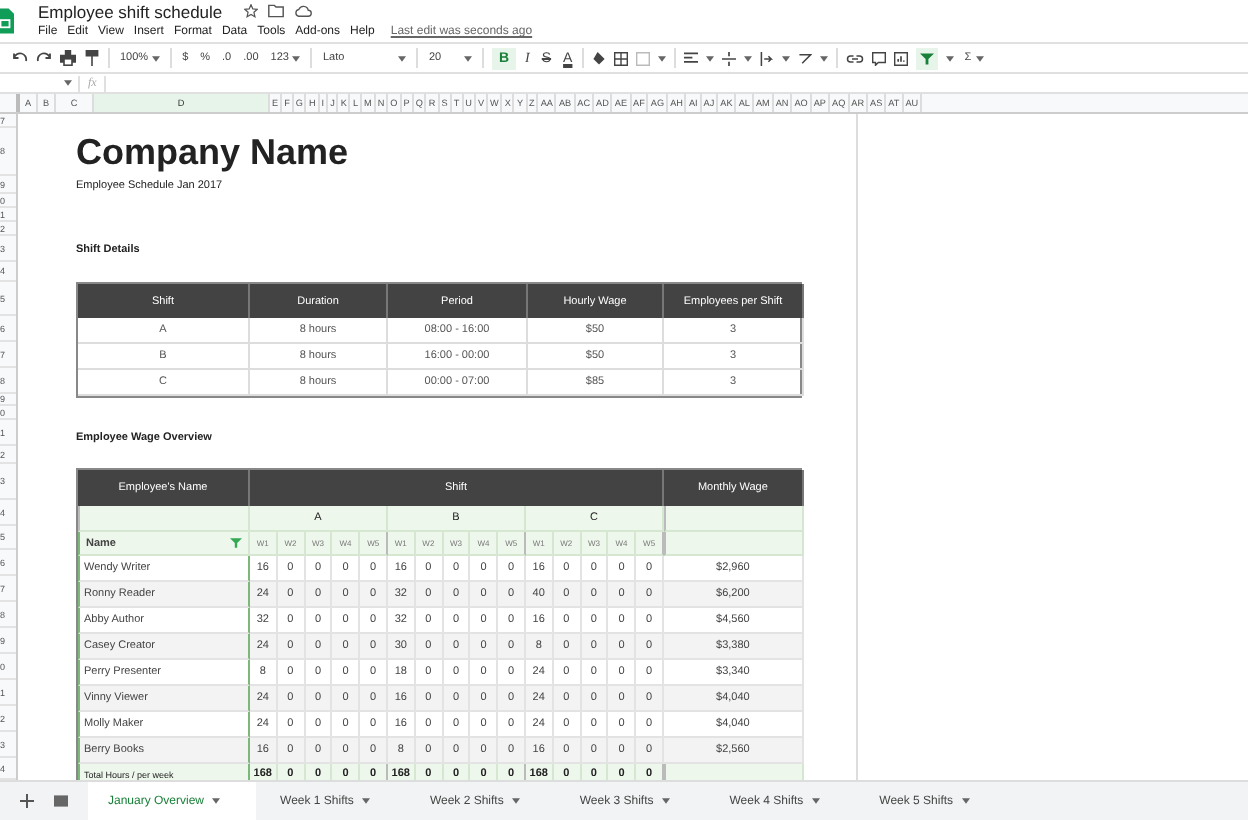 The width and height of the screenshot is (1248, 820). What do you see at coordinates (92, 58) in the screenshot?
I see `paint-format-icon` at bounding box center [92, 58].